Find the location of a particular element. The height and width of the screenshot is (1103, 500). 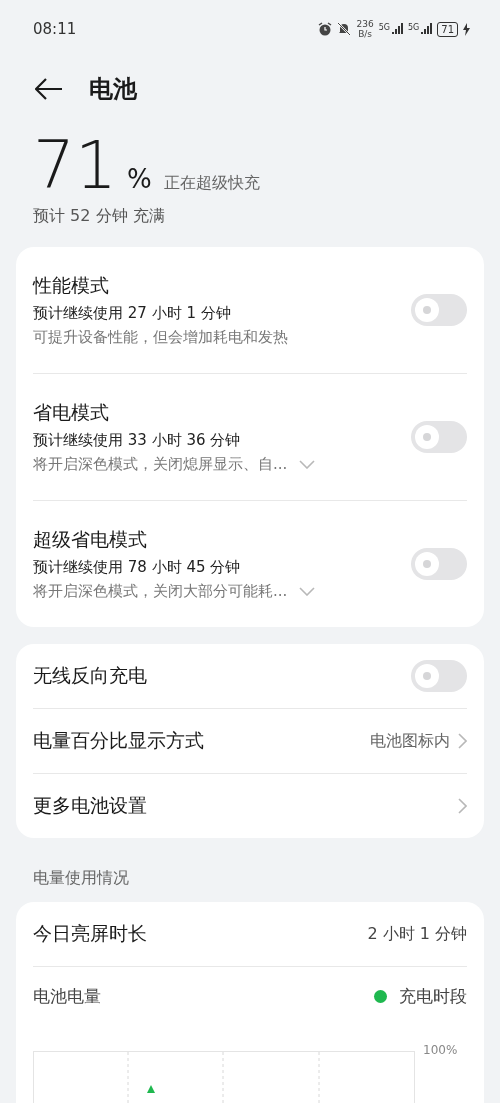

network-speed: 236 is located at coordinates (365, 24).